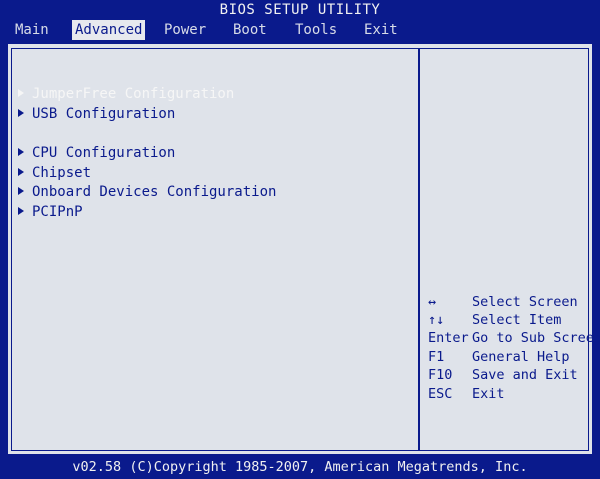 The width and height of the screenshot is (600, 479). What do you see at coordinates (250, 30) in the screenshot?
I see `tab-boot: Boot` at bounding box center [250, 30].